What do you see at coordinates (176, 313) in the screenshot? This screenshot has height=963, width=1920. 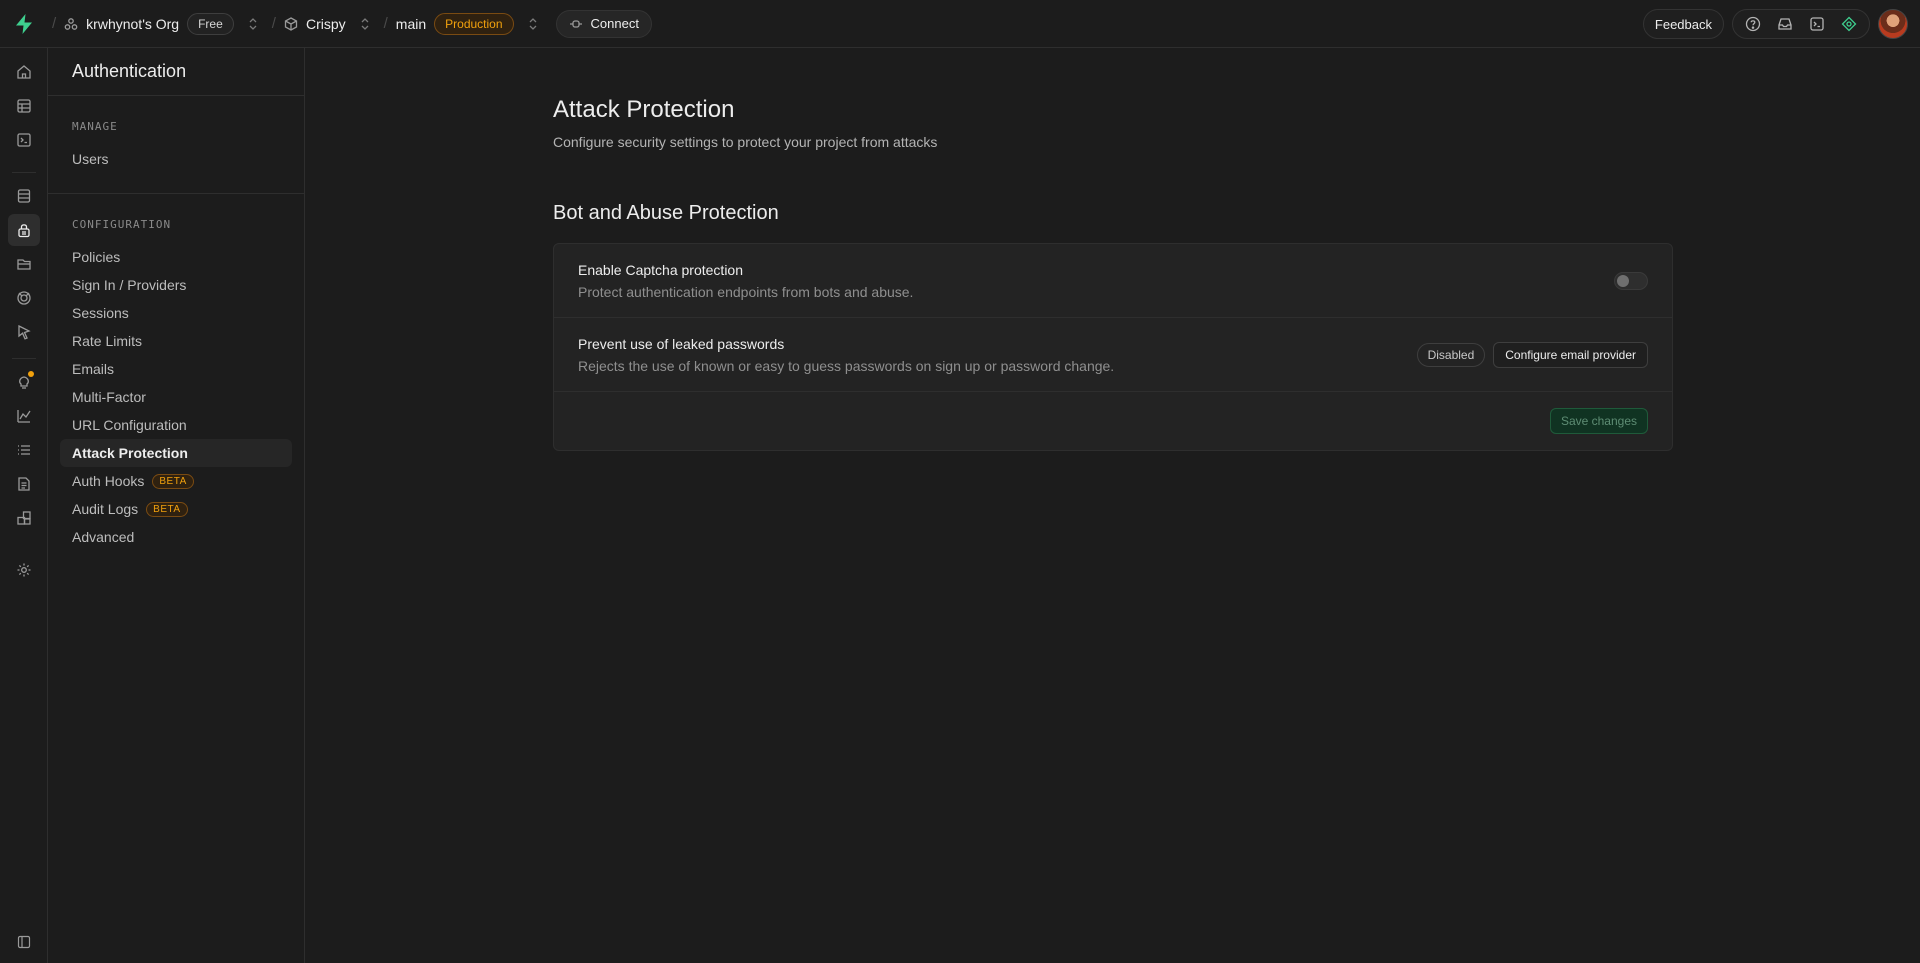 I see `sidebar-item-sessions: Sessions` at bounding box center [176, 313].